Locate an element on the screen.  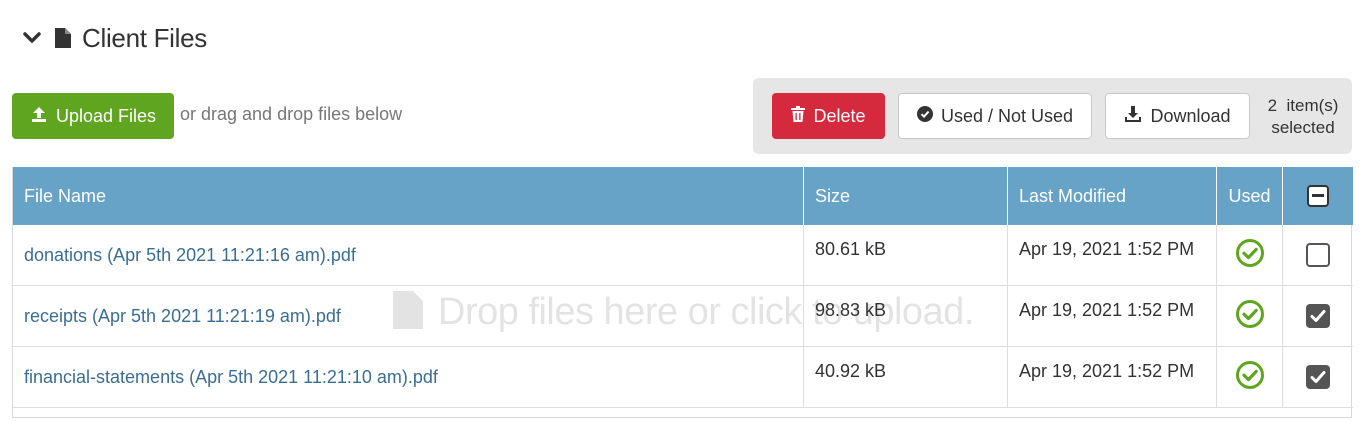
section-header: Client Files is located at coordinates (114, 38).